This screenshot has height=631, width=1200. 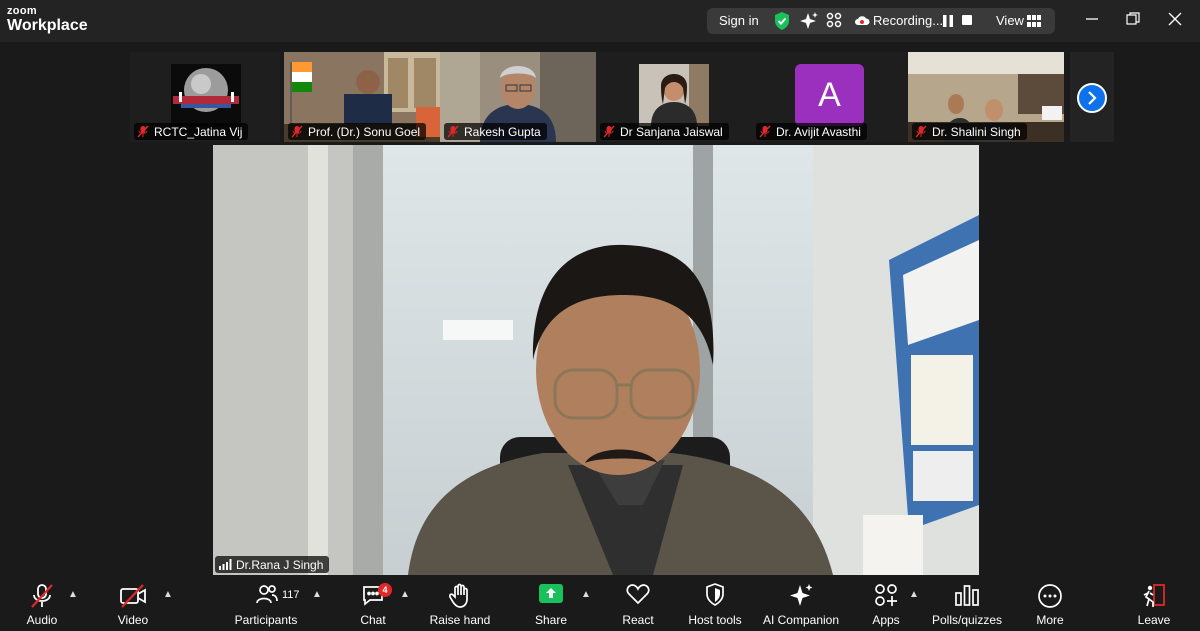 I want to click on chat-unread-badge: 4, so click(x=385, y=590).